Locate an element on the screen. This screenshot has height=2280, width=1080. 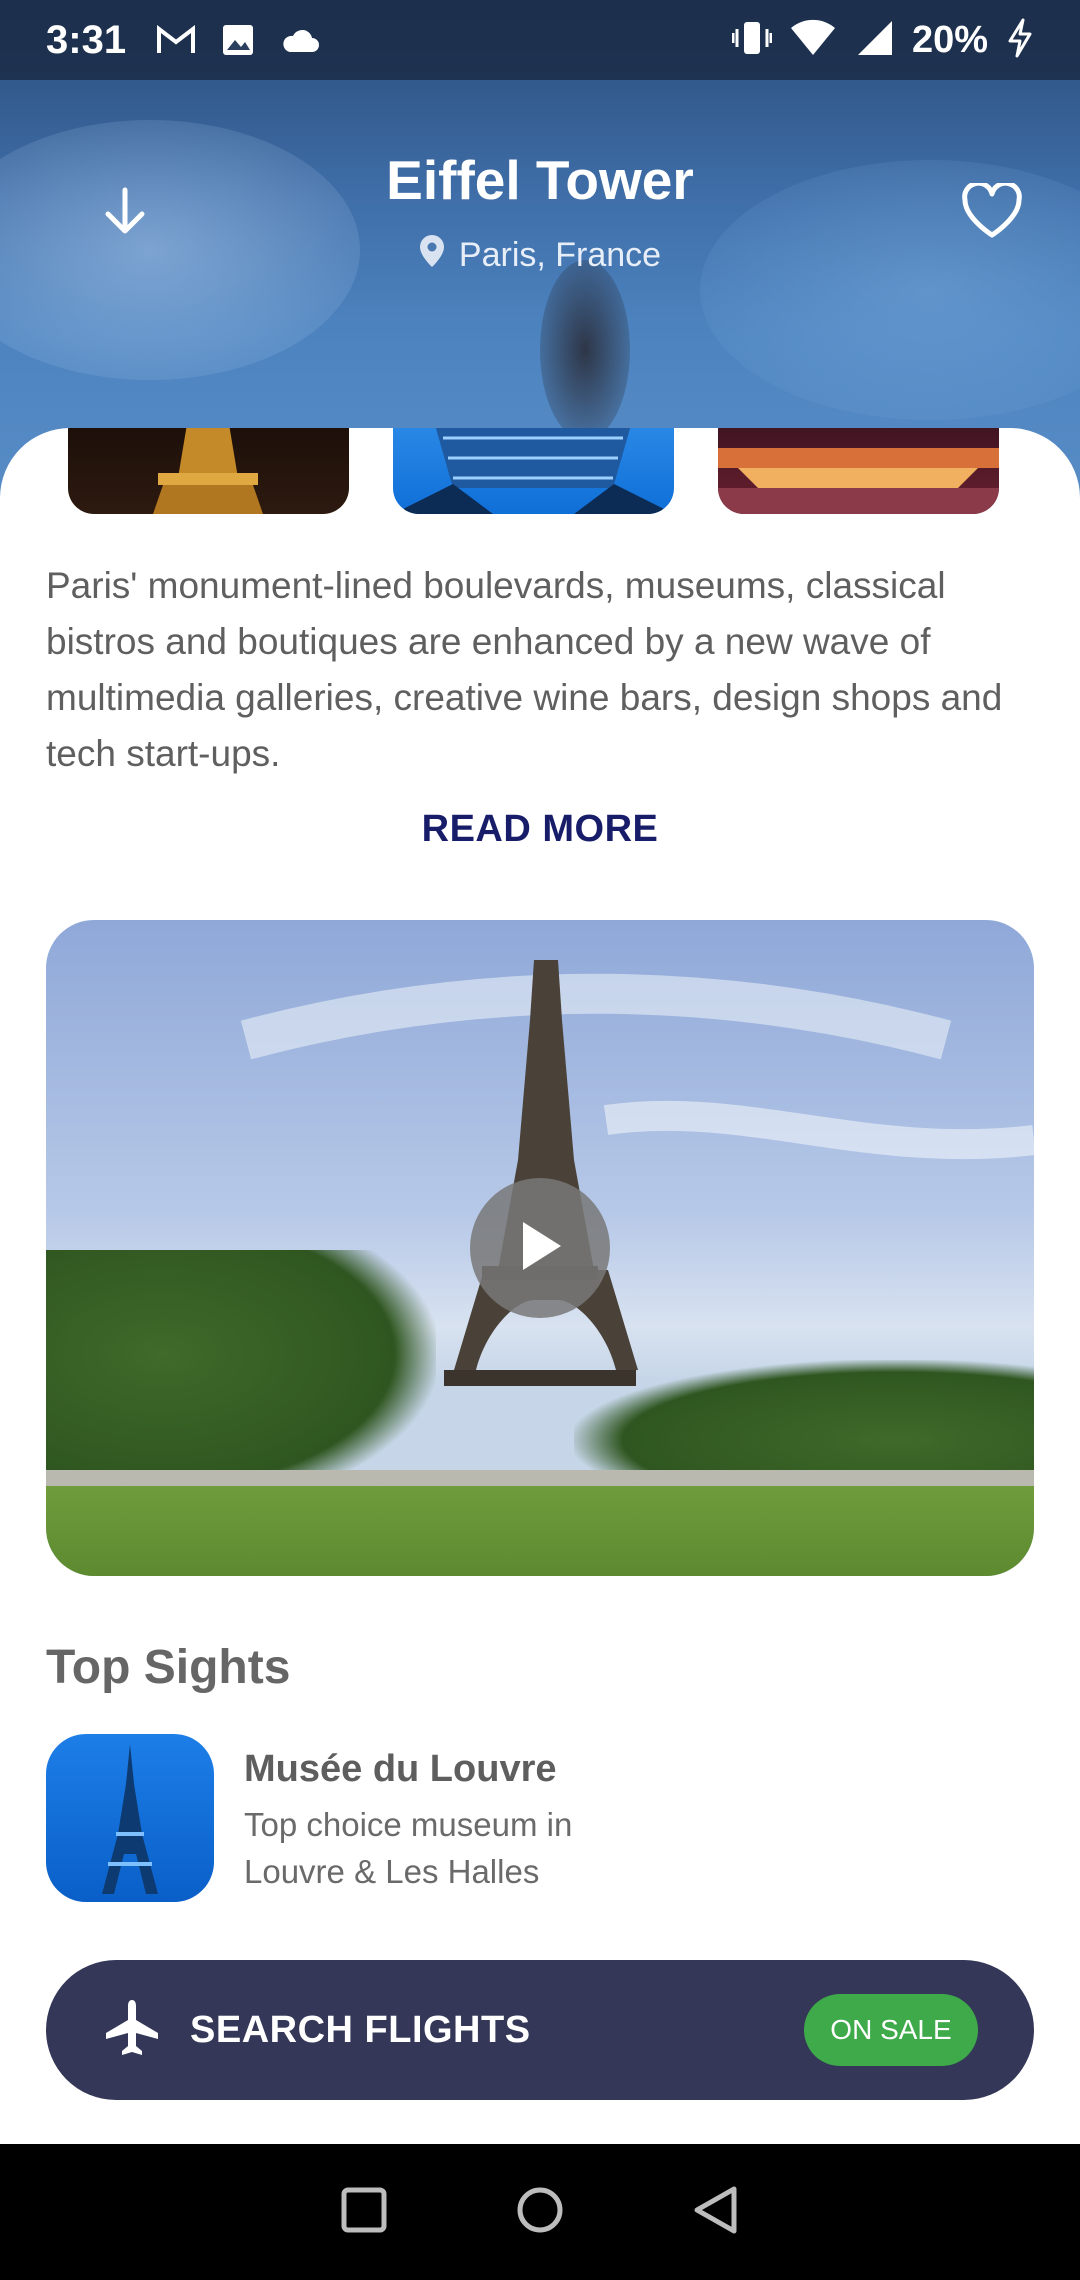
triangle-back-icon is located at coordinates (716, 2212).